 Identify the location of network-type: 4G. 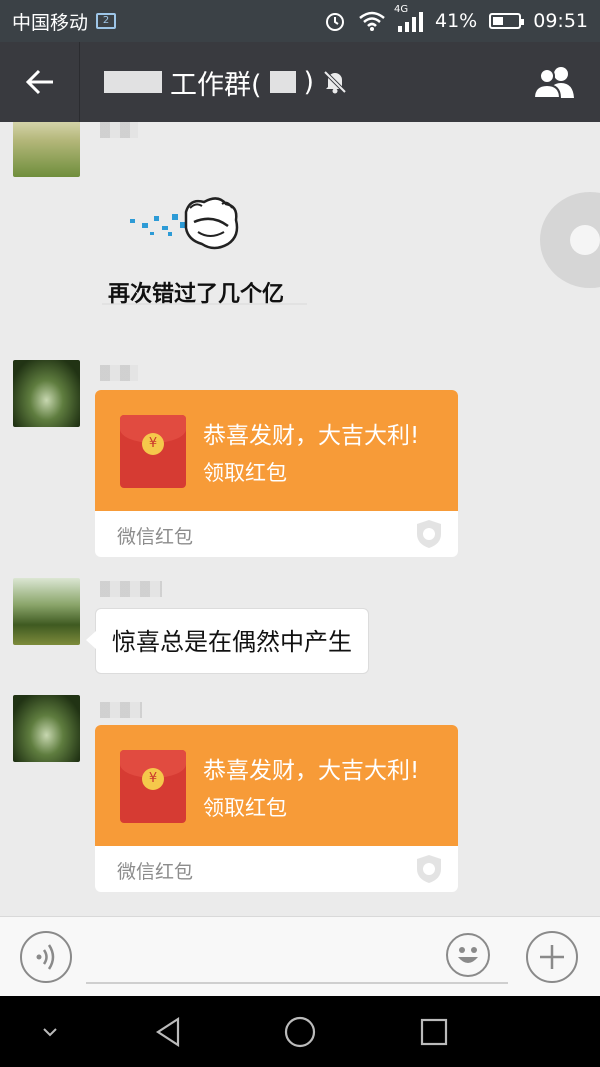
(401, 9).